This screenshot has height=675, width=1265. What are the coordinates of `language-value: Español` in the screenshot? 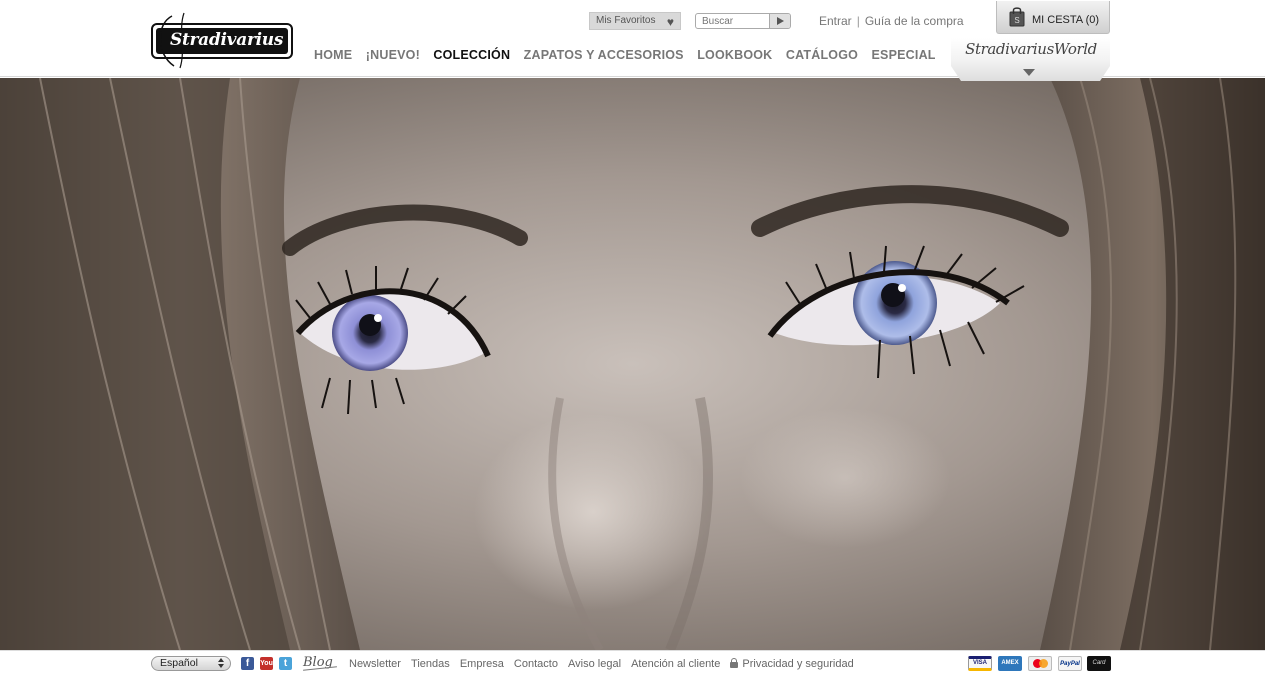 It's located at (179, 663).